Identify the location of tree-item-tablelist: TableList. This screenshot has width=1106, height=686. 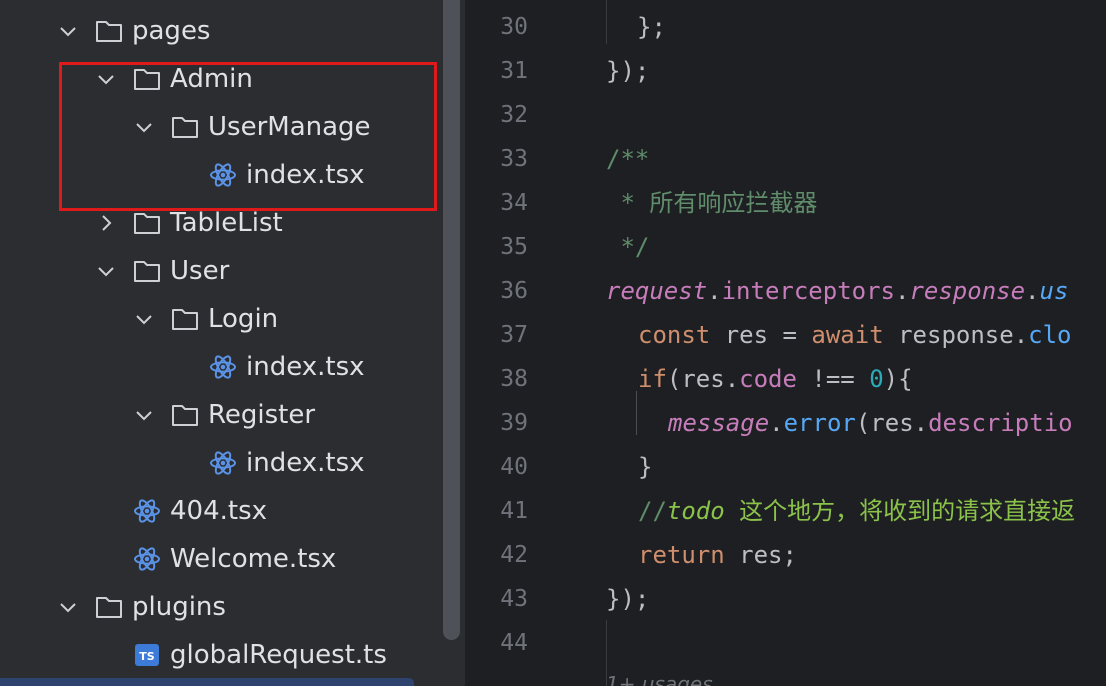
(220, 223).